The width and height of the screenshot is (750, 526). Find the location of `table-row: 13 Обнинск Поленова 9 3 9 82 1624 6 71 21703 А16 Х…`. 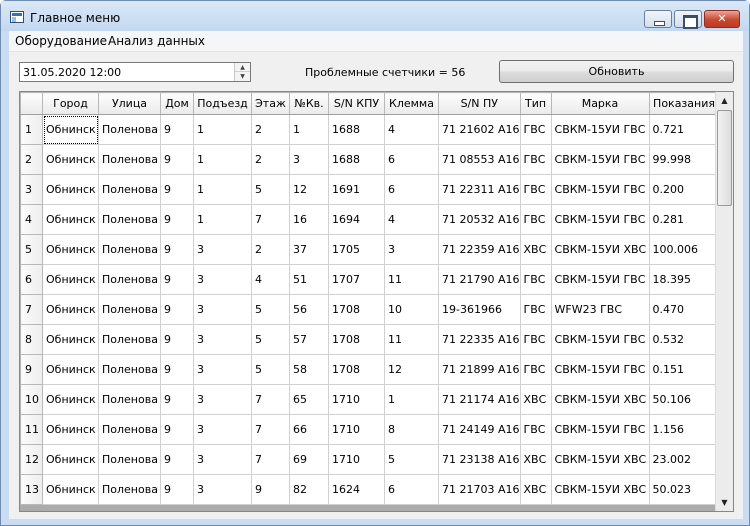

table-row: 13 Обнинск Поленова 9 3 9 82 1624 6 71 21703 А16 Х… is located at coordinates (370, 489).